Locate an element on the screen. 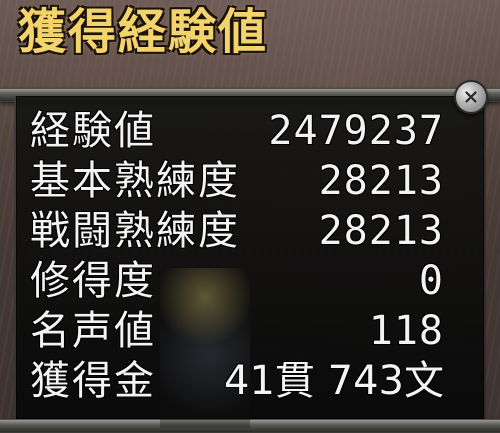 This screenshot has height=433, width=500. stat-row-exp: 経験値 2479237 is located at coordinates (237, 131).